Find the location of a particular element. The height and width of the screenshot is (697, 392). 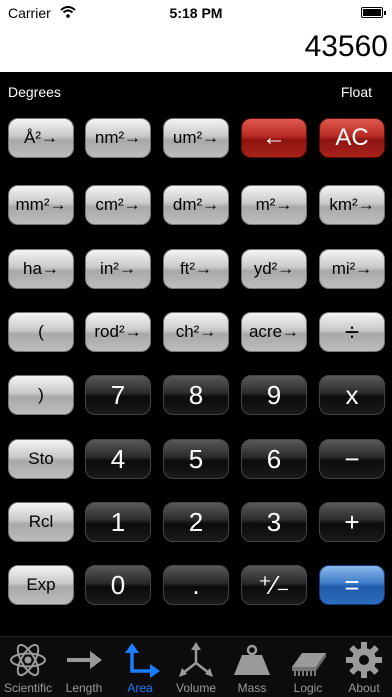

angstrom2-convert-key: Å²→ is located at coordinates (41, 138).